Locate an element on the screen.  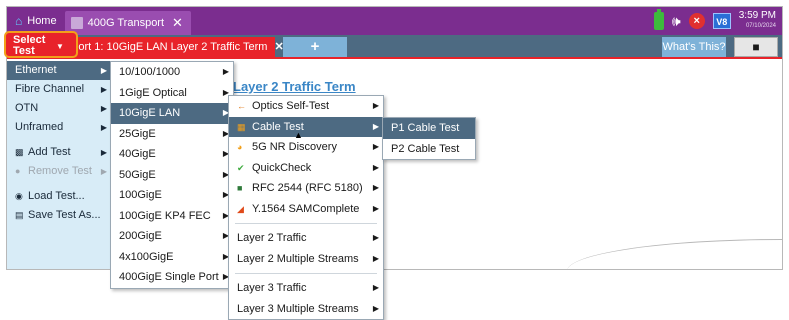
menu-item-layer-2-multiple-streams: Layer 2 Multiple Streams ▶ is located at coordinates (306, 259).